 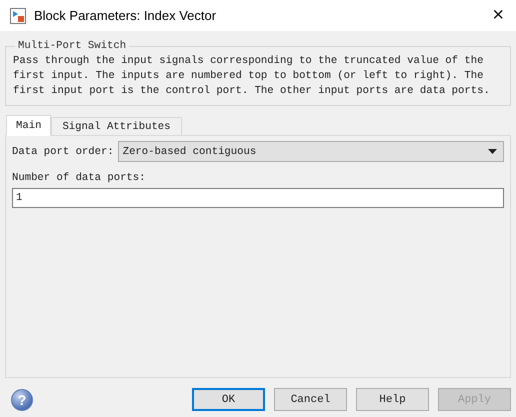 I want to click on tab: Main, so click(x=29, y=125).